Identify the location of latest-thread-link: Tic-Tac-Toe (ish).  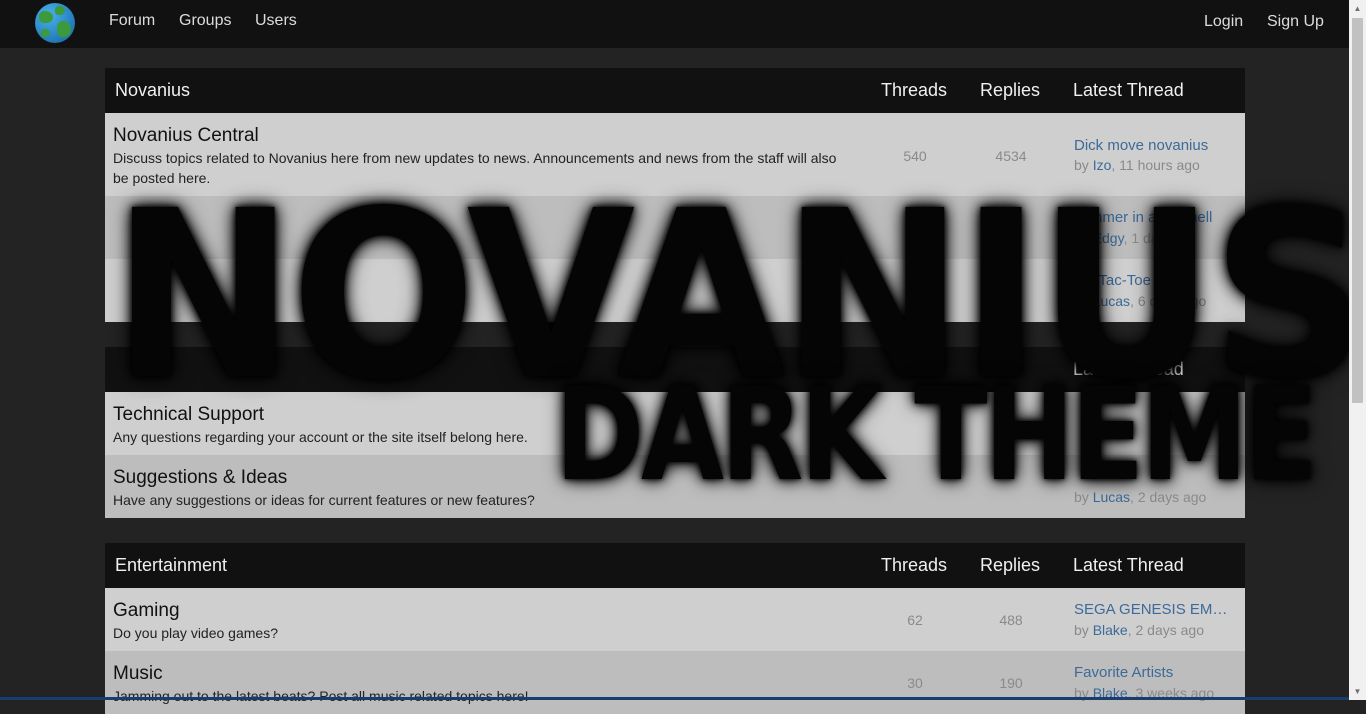
(1154, 280).